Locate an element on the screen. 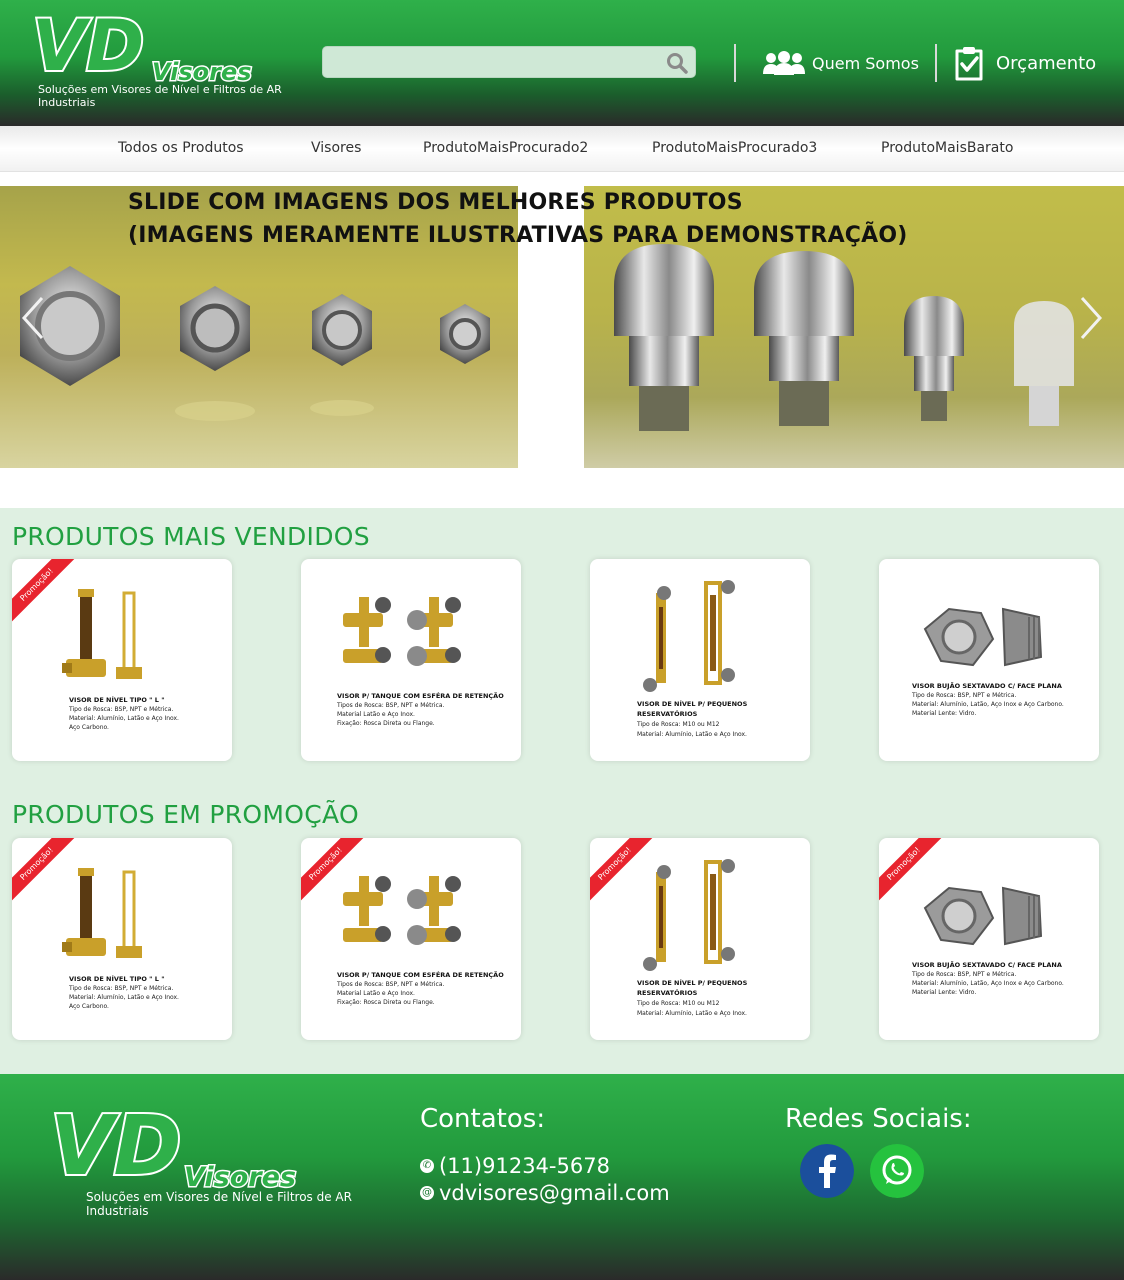 This screenshot has height=1280, width=1124. orcamento-link: Orçamento is located at coordinates (1024, 63).